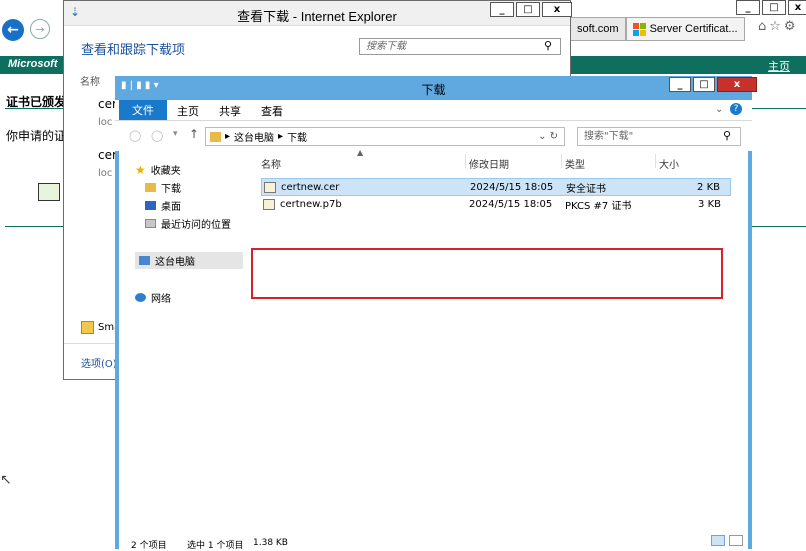  I want to click on nav-label: 下载, so click(171, 189).